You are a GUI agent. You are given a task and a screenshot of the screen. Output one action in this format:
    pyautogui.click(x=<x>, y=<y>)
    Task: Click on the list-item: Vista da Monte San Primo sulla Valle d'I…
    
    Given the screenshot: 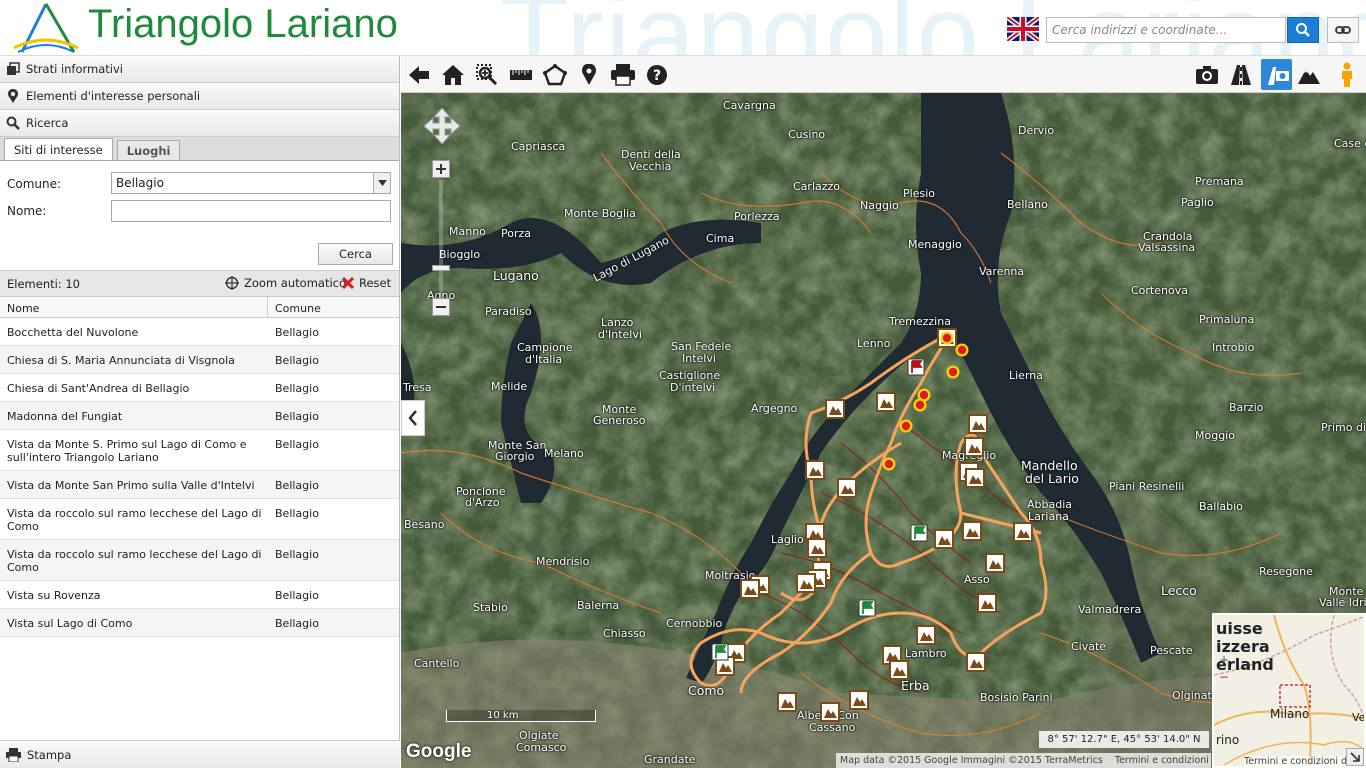 What is the action you would take?
    pyautogui.click(x=199, y=485)
    